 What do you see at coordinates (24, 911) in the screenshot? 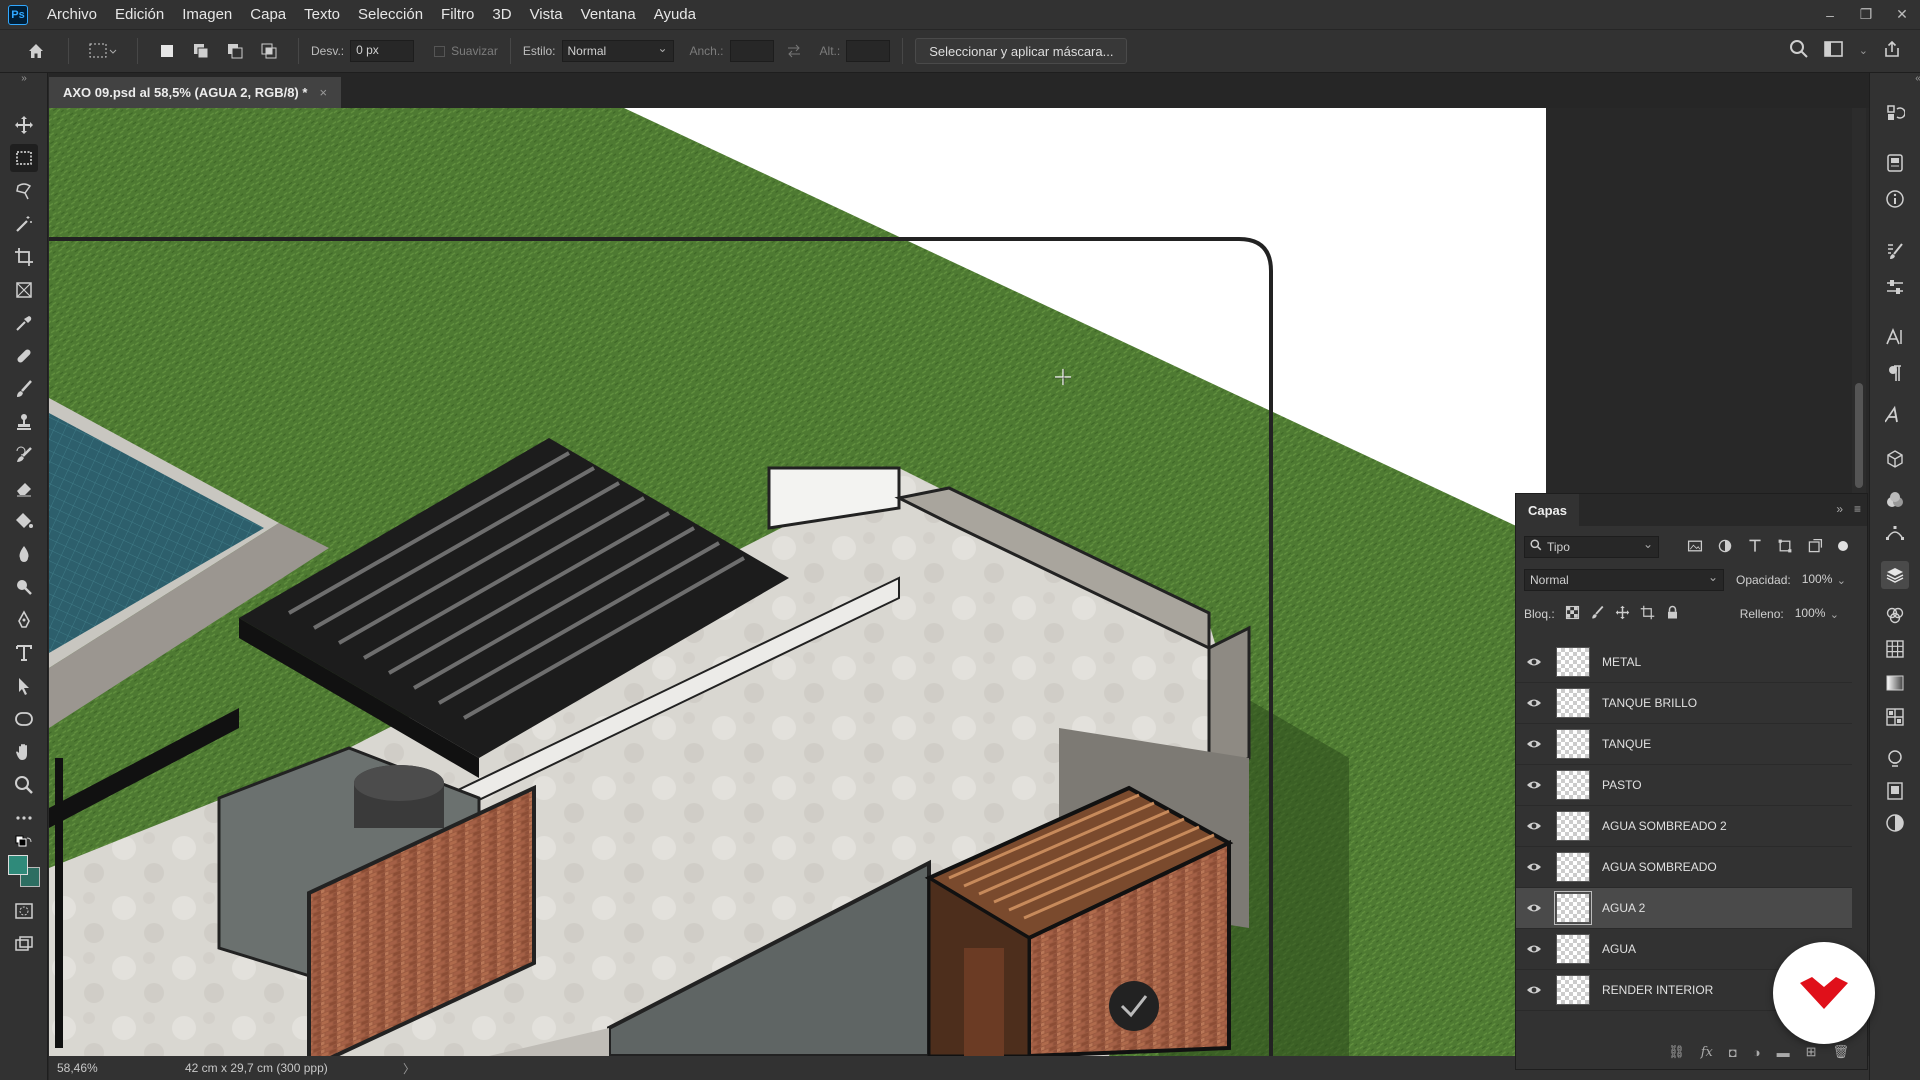
I see `quick-mask-icon` at bounding box center [24, 911].